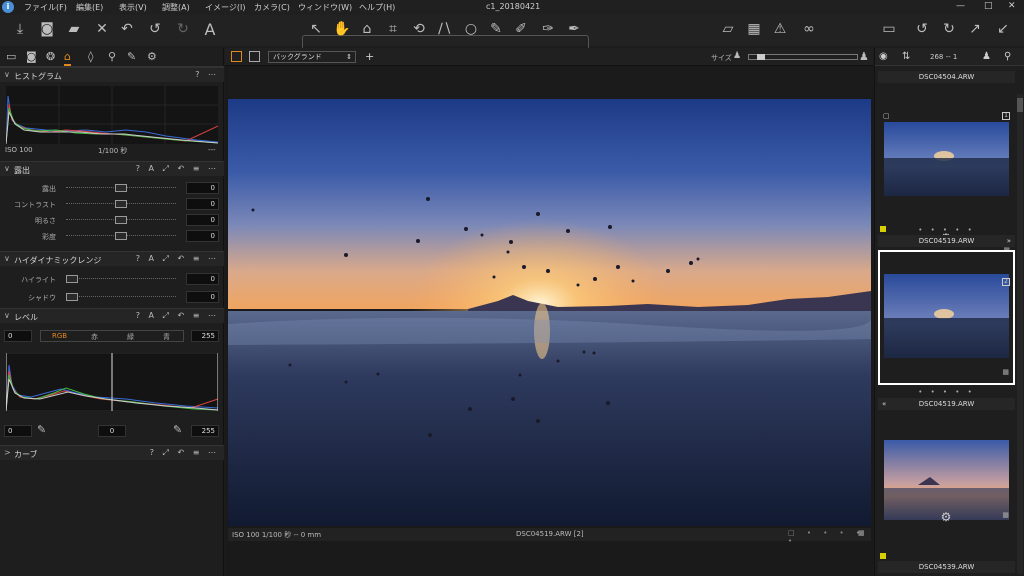 The height and width of the screenshot is (576, 1024). Describe the element at coordinates (20, 31) in the screenshot. I see `import-icon: ⤓` at that location.